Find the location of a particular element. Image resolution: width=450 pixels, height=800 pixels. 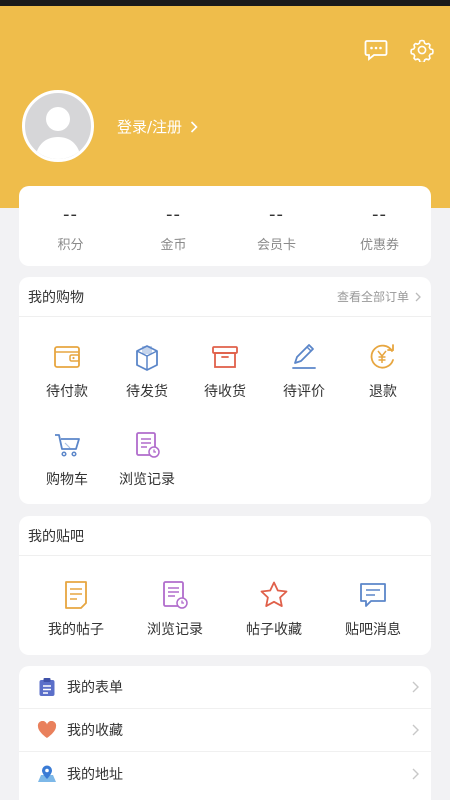

post-favorites-button: 帖子收藏 is located at coordinates (274, 609).